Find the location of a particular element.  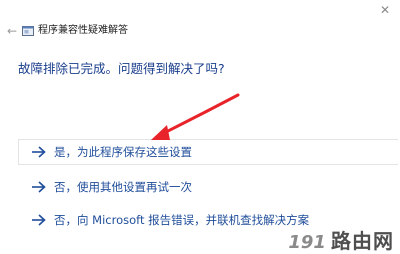

window-title: 程序兼容性疑难解答 is located at coordinates (83, 30).